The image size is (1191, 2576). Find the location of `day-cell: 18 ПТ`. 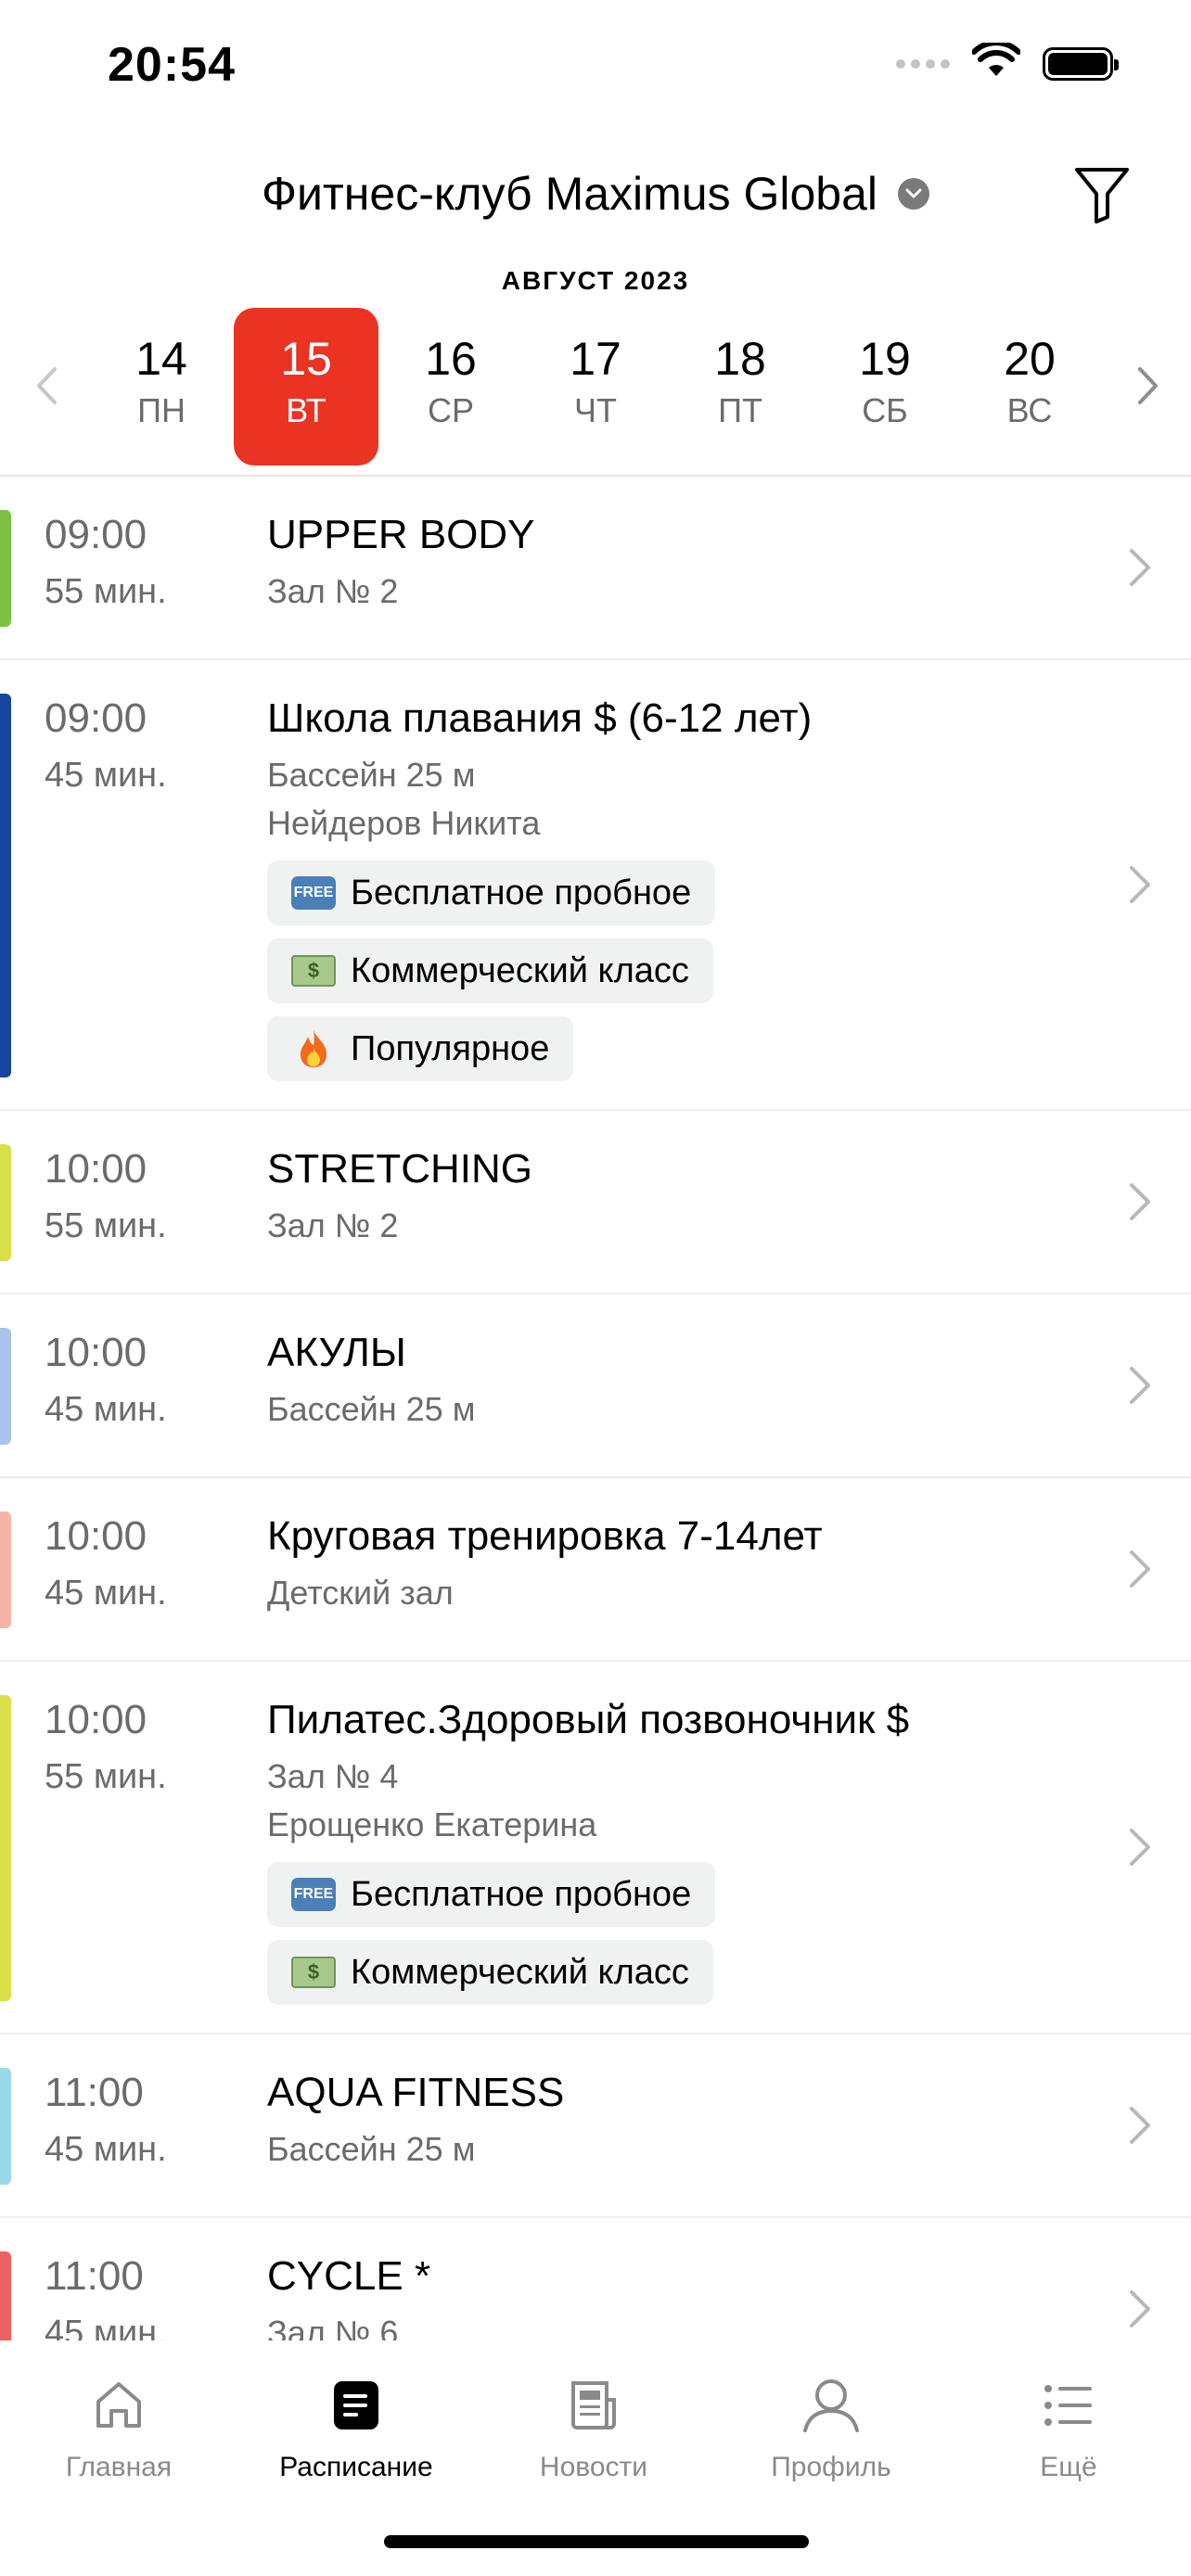

day-cell: 18 ПТ is located at coordinates (740, 386).